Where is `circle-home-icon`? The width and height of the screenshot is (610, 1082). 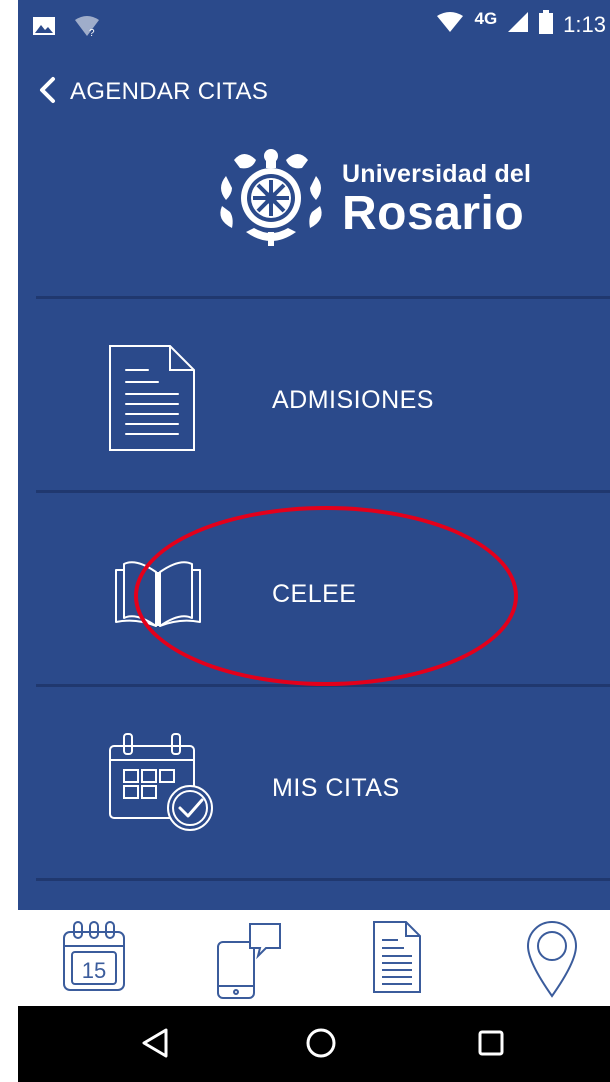 circle-home-icon is located at coordinates (321, 1043).